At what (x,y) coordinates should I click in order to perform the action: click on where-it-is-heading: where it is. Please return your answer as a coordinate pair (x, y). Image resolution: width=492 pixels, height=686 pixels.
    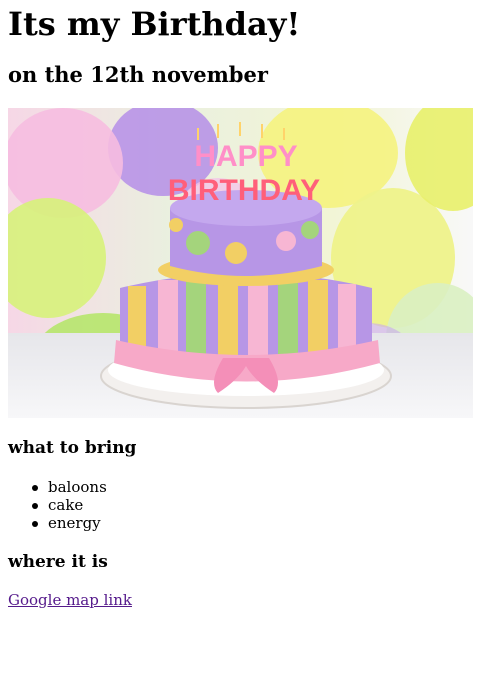
    Looking at the image, I should click on (58, 562).